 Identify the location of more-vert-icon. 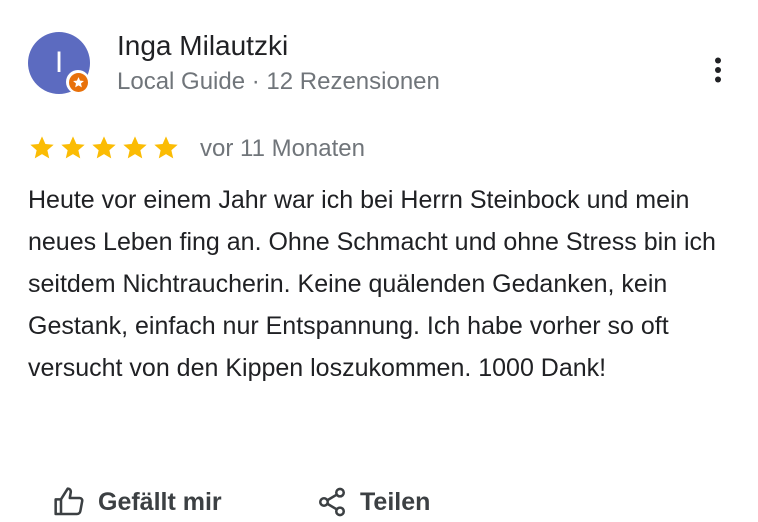
(718, 70).